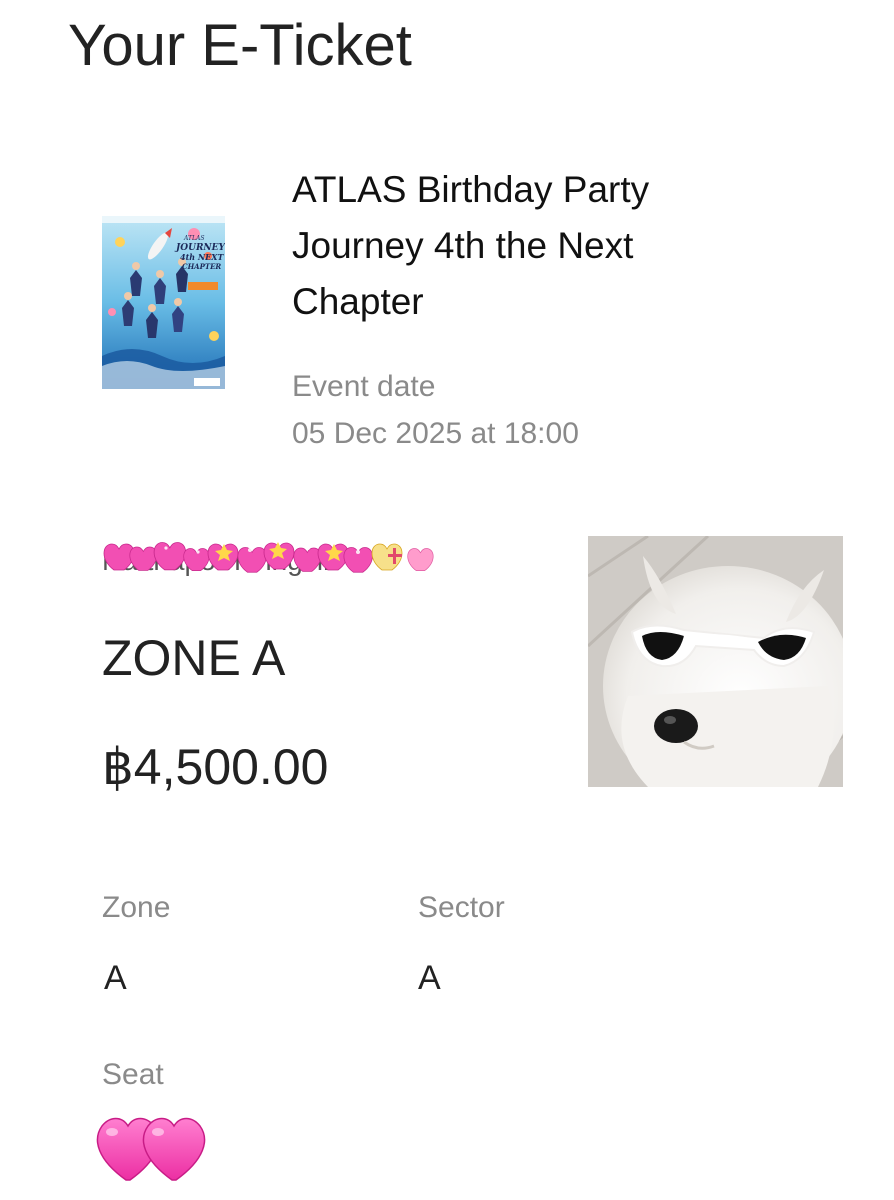  I want to click on two-hearts-icon, so click(151, 1149).